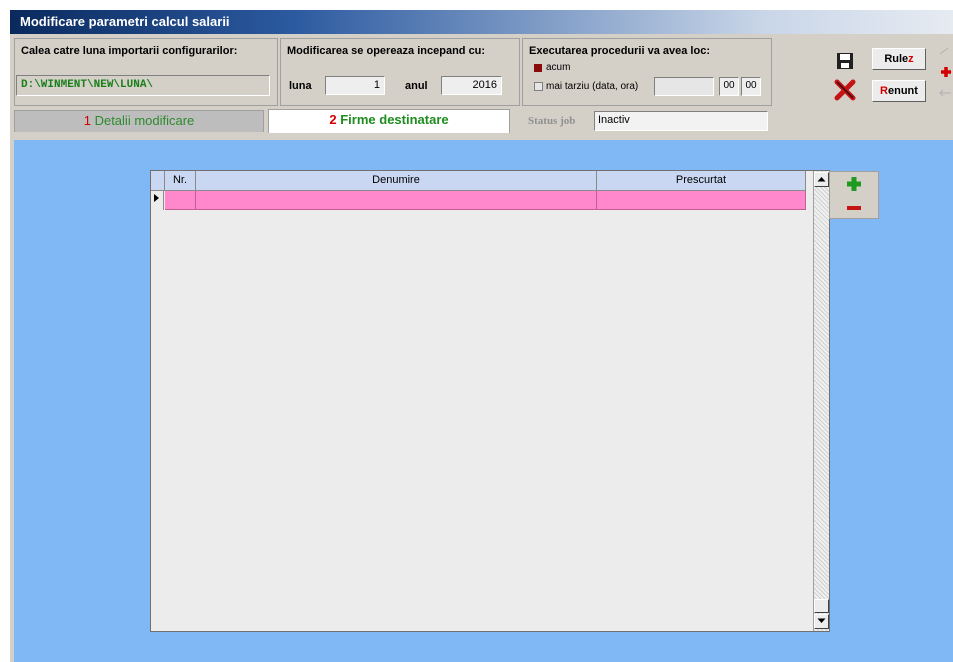 The image size is (953, 662). What do you see at coordinates (416, 86) in the screenshot?
I see `year-label: anul` at bounding box center [416, 86].